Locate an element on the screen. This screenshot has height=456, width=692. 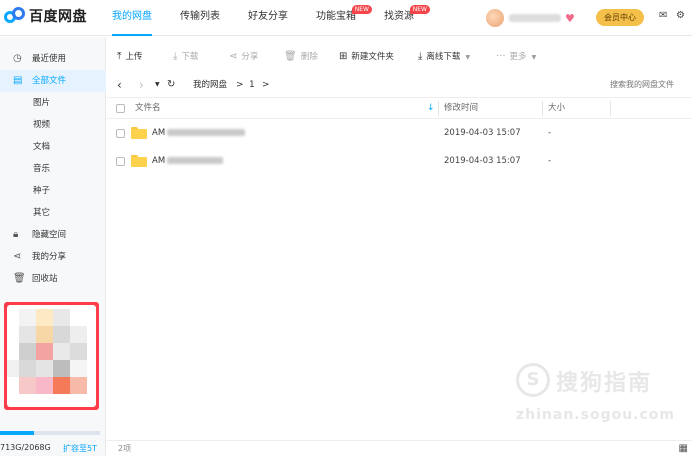
folder-plus-icon: ⊞ is located at coordinates (343, 56).